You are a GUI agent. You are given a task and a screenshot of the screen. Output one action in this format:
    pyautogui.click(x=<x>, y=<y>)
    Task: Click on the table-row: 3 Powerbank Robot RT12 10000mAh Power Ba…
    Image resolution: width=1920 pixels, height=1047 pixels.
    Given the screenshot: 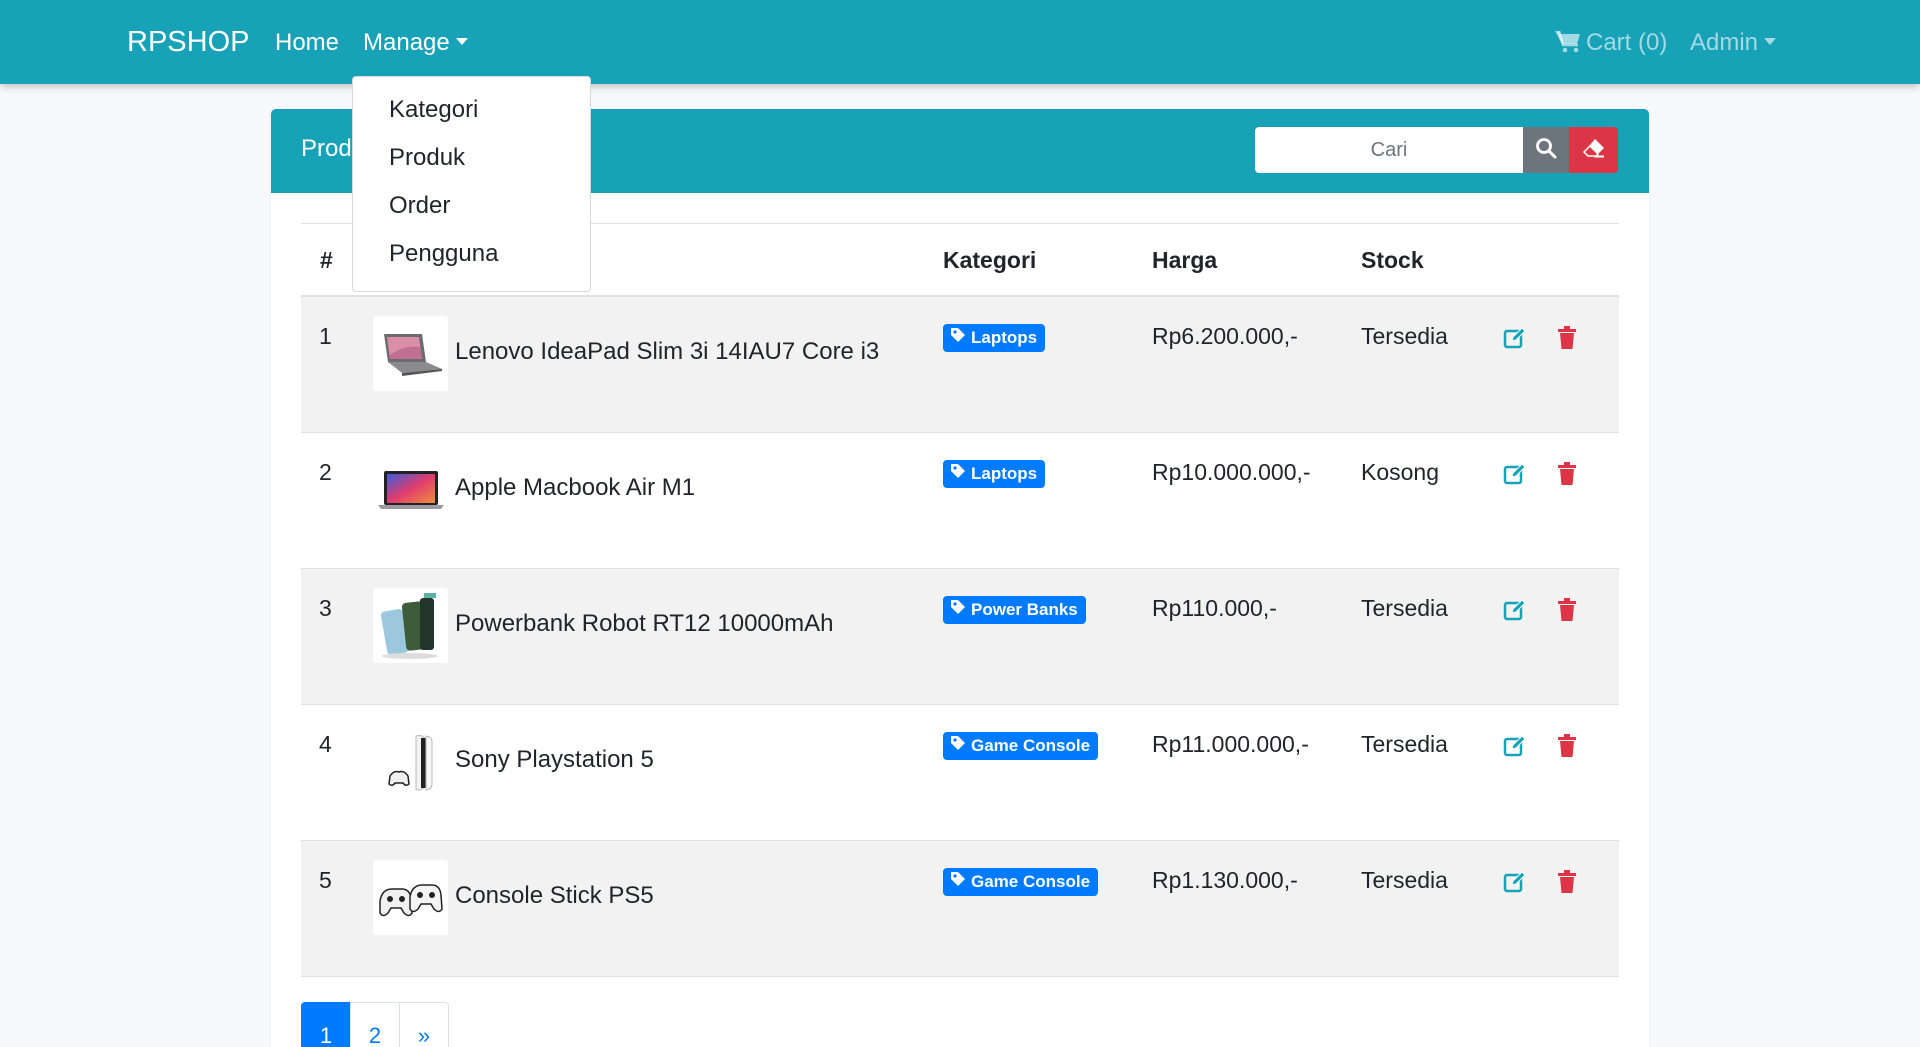 What is the action you would take?
    pyautogui.click(x=960, y=637)
    